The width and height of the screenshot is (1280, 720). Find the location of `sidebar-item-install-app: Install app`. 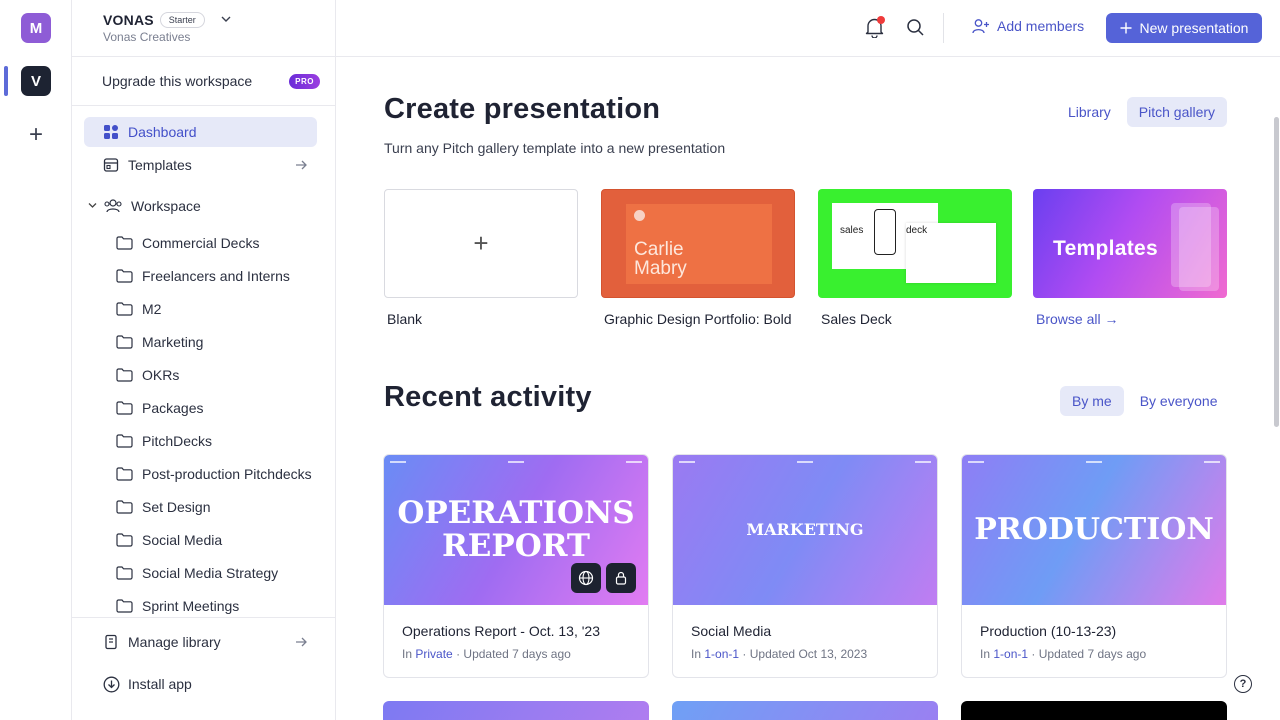

sidebar-item-install-app: Install app is located at coordinates (200, 684).